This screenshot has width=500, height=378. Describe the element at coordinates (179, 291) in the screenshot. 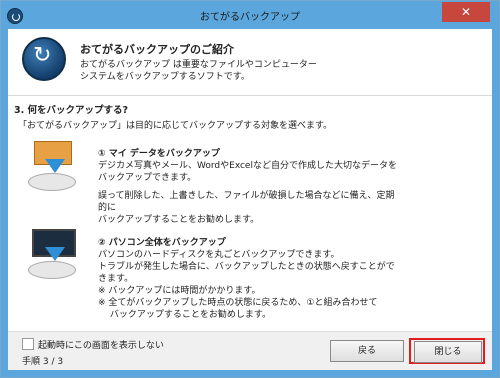

I see `option-line: ※ バックアップには時間がかかります。` at that location.